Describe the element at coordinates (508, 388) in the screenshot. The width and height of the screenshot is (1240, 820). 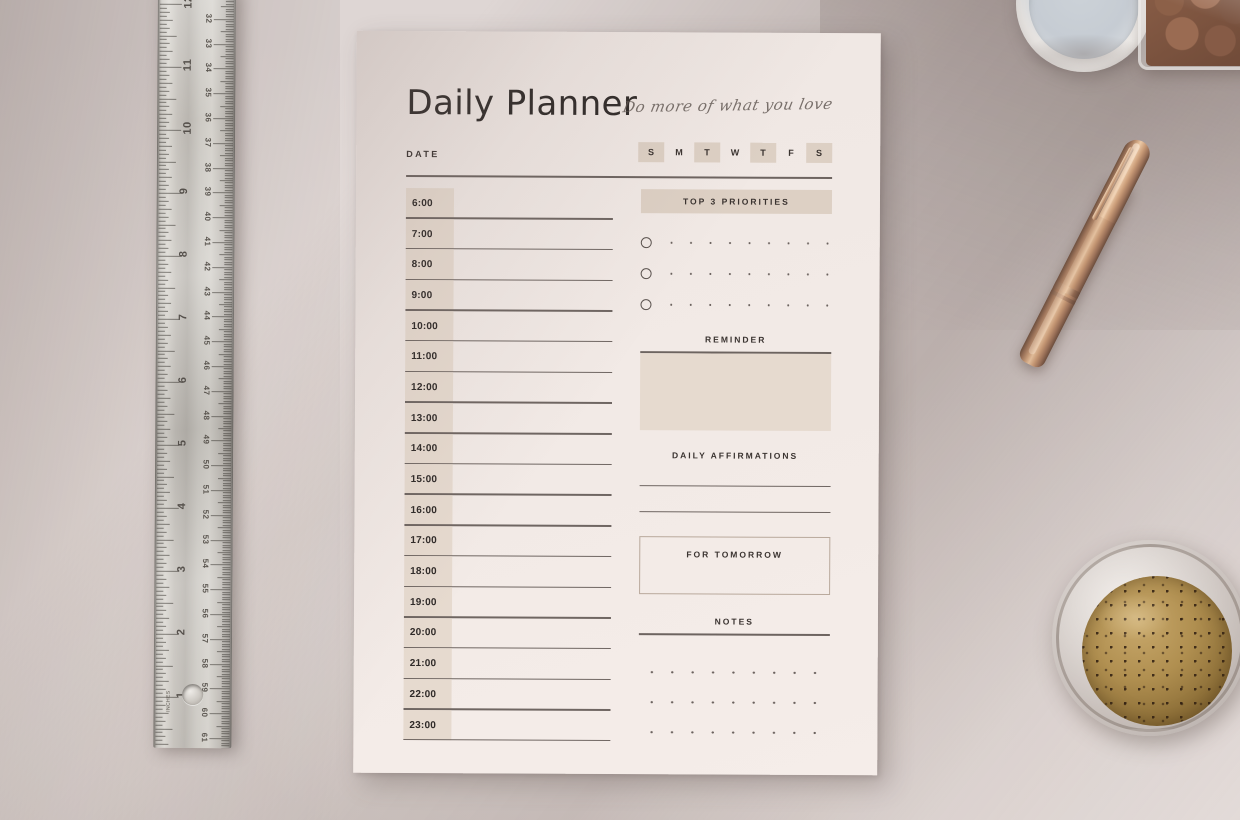
I see `schedule-row: 12:00` at that location.